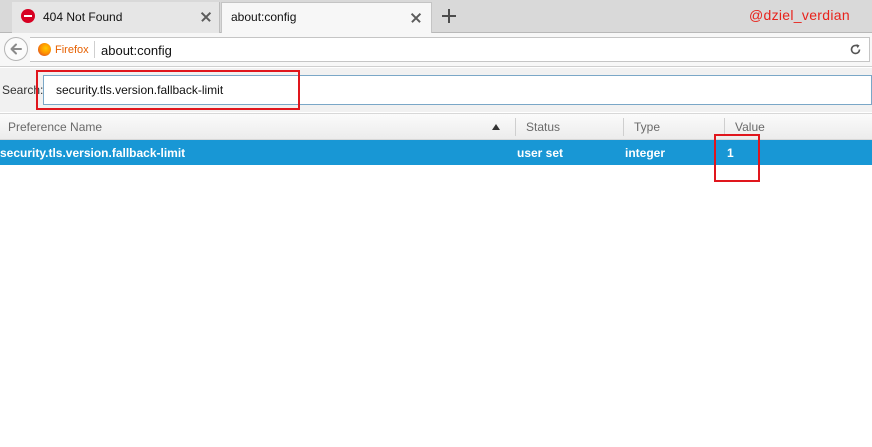  I want to click on tab-404-not-found: 404 Not Found, so click(116, 17).